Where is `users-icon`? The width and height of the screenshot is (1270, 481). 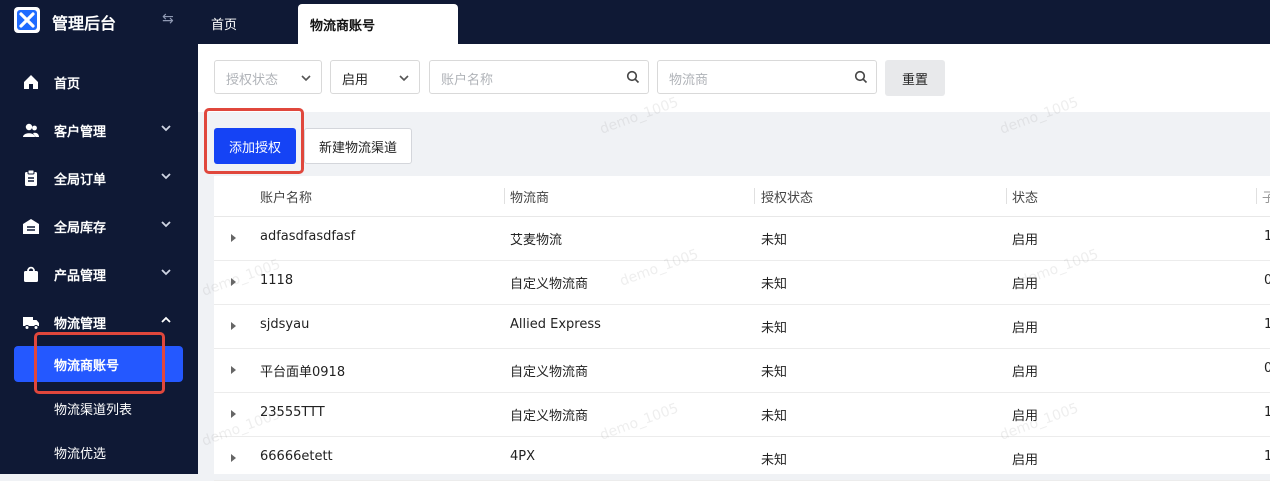
users-icon is located at coordinates (31, 130).